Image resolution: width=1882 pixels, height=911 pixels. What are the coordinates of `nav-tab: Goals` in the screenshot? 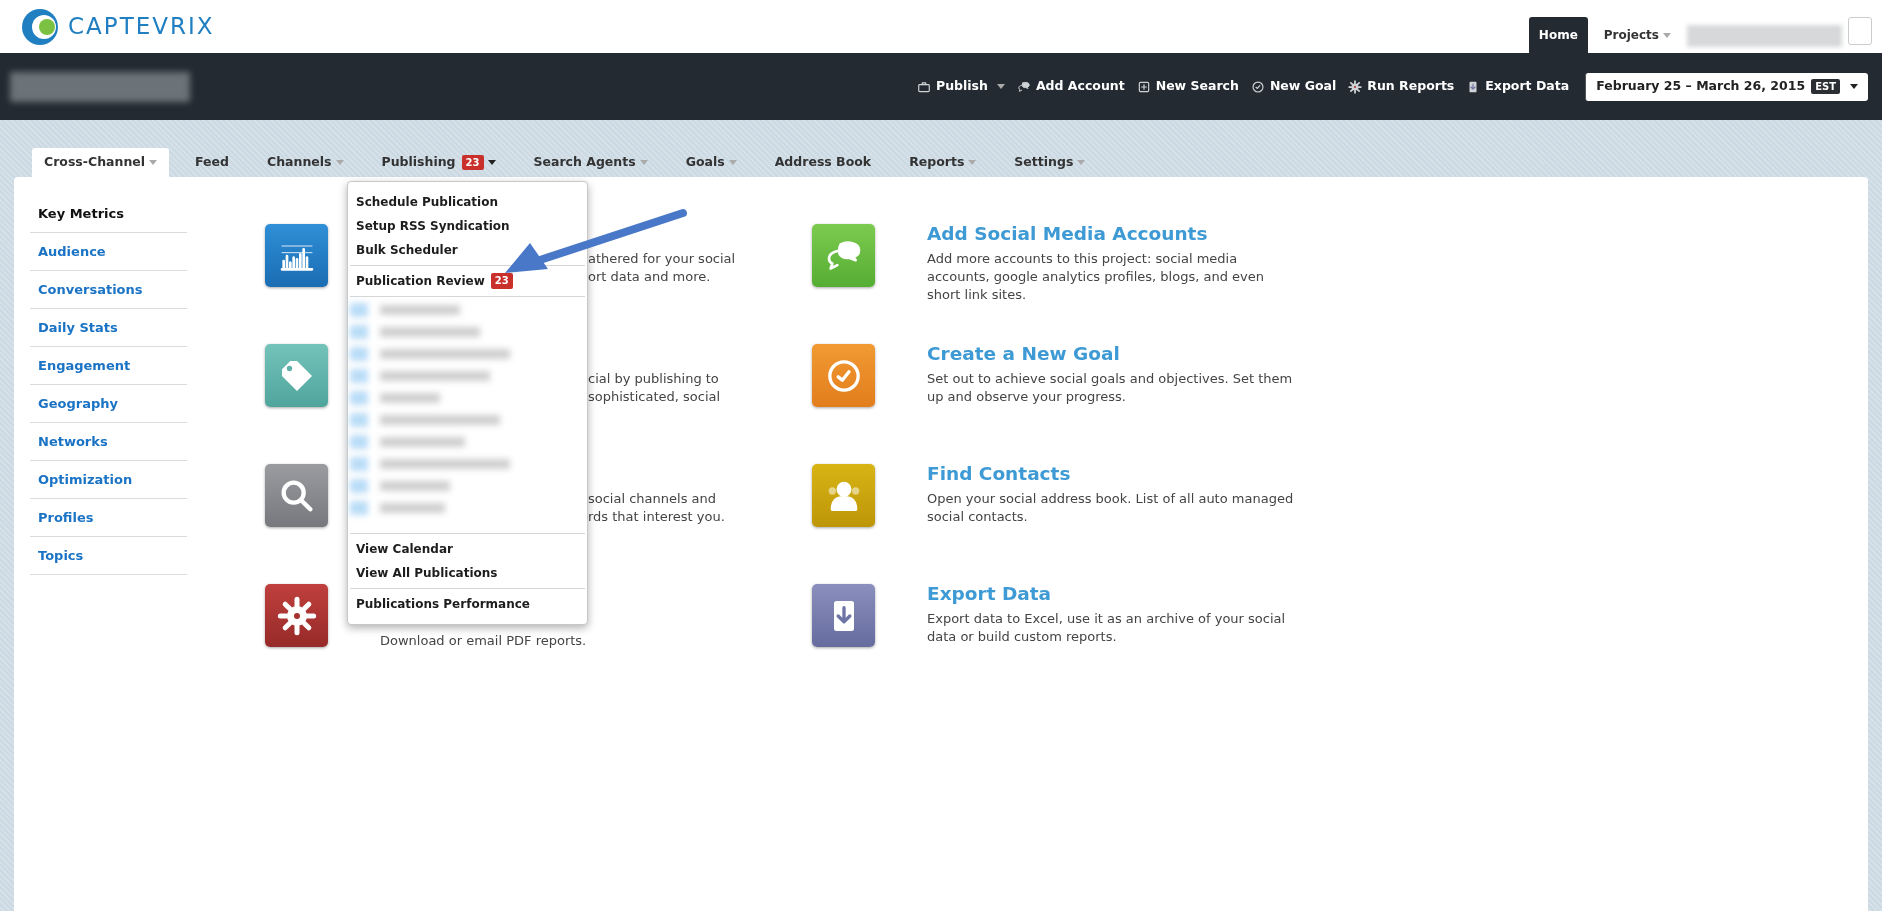 It's located at (711, 162).